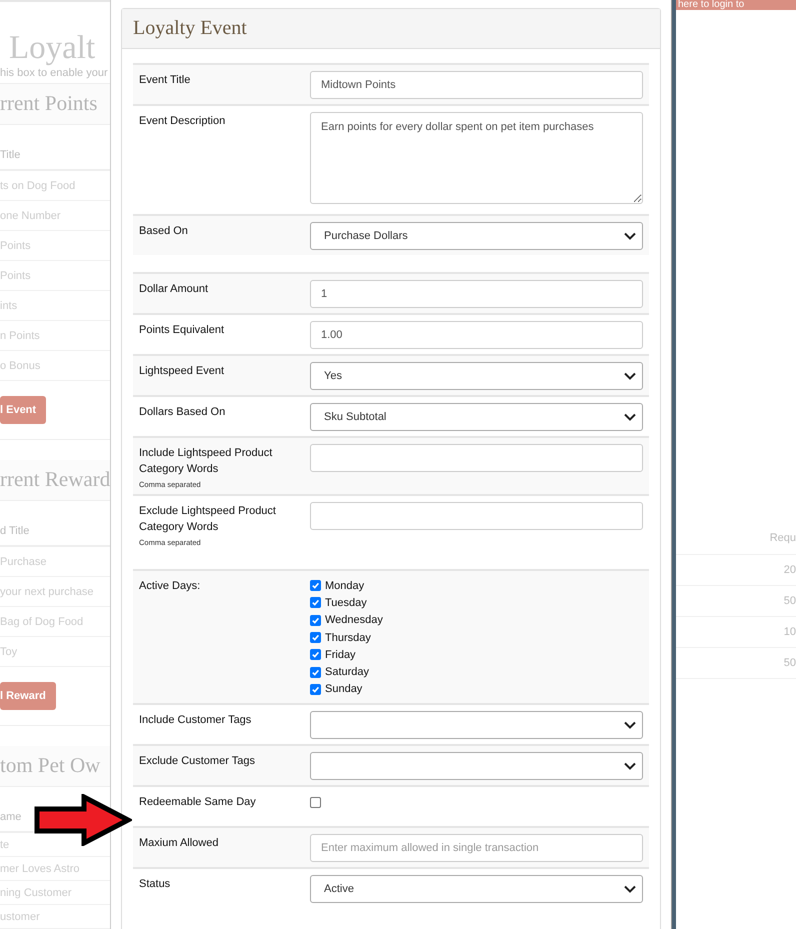 The width and height of the screenshot is (796, 929). What do you see at coordinates (347, 672) in the screenshot?
I see `checkbox-label: Saturday` at bounding box center [347, 672].